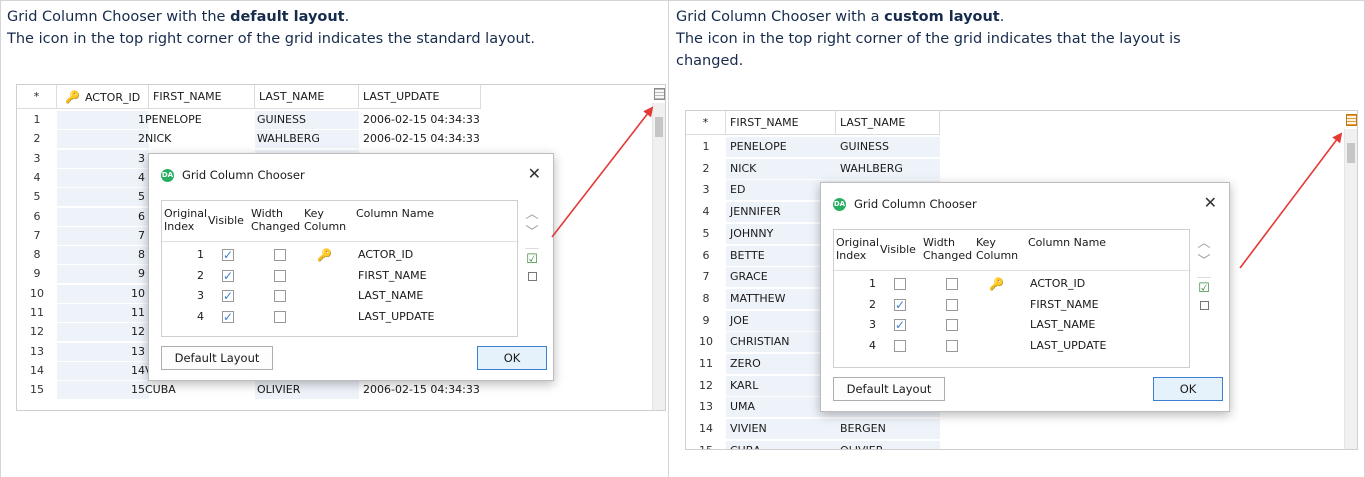 This screenshot has width=1365, height=477. What do you see at coordinates (602, 172) in the screenshot?
I see `left-arrow` at bounding box center [602, 172].